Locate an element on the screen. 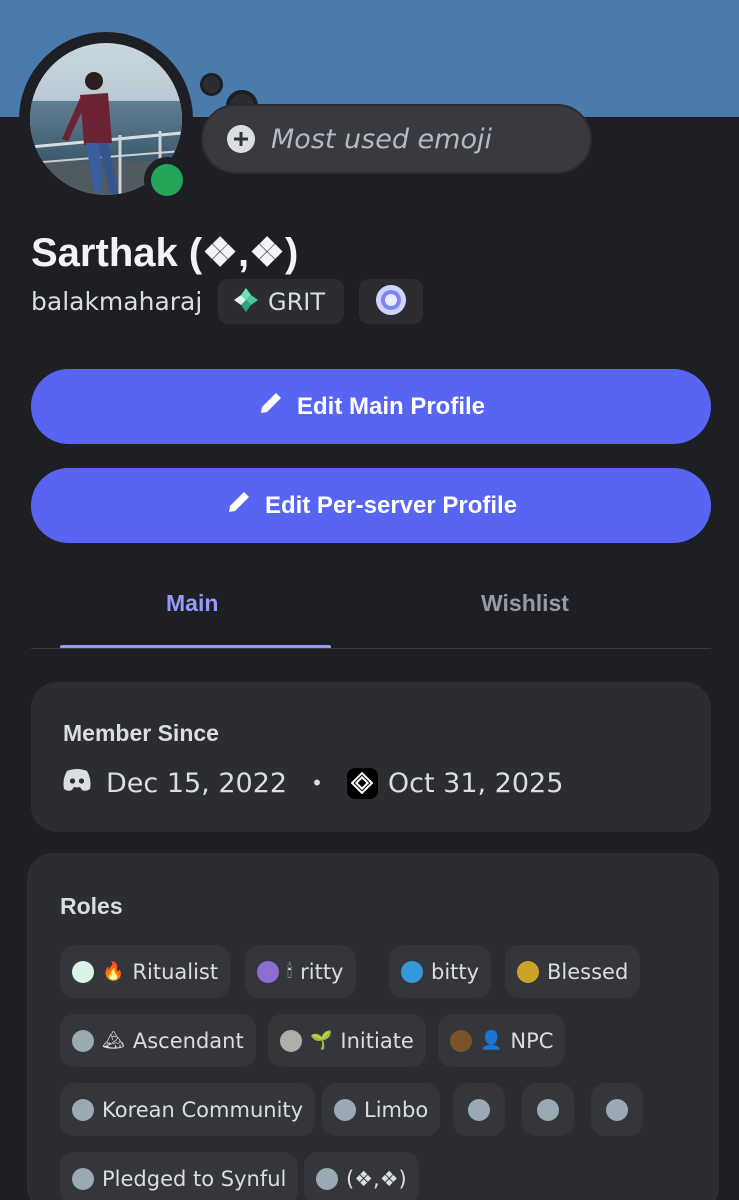 The height and width of the screenshot is (1200, 739). role-chip: 👤 NPC is located at coordinates (502, 1040).